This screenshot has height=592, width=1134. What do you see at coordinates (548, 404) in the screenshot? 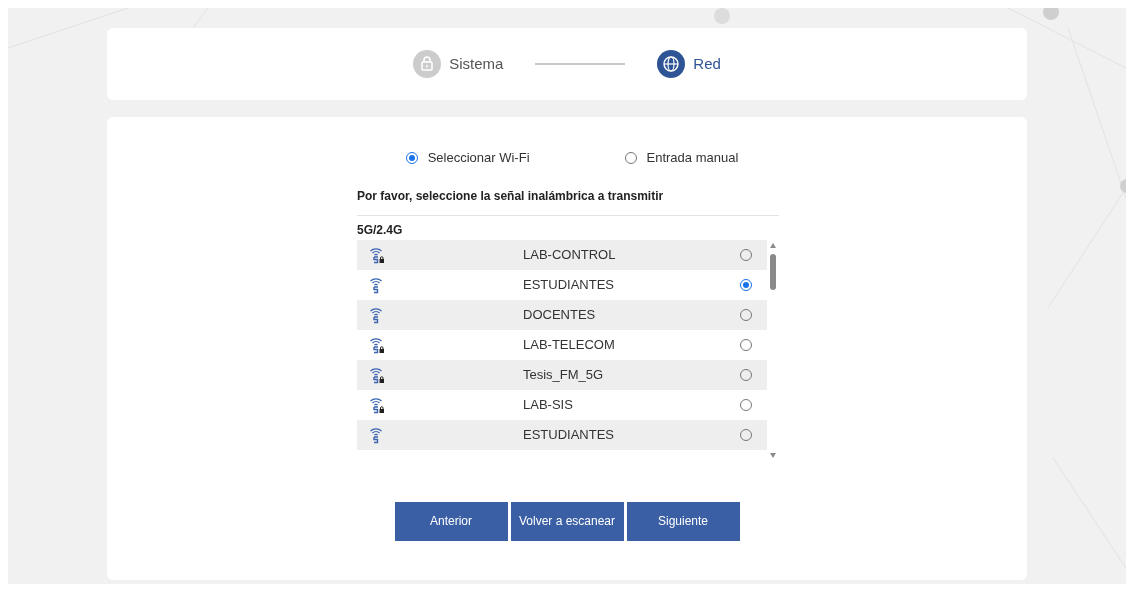
I see `network-name: LAB-SIS` at bounding box center [548, 404].